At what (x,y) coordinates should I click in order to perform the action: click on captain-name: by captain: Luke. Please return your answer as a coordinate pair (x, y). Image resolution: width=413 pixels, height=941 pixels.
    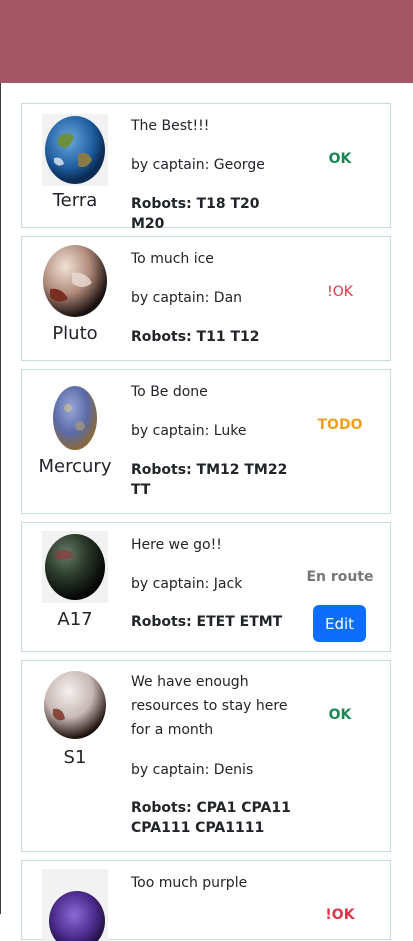
    Looking at the image, I should click on (189, 431).